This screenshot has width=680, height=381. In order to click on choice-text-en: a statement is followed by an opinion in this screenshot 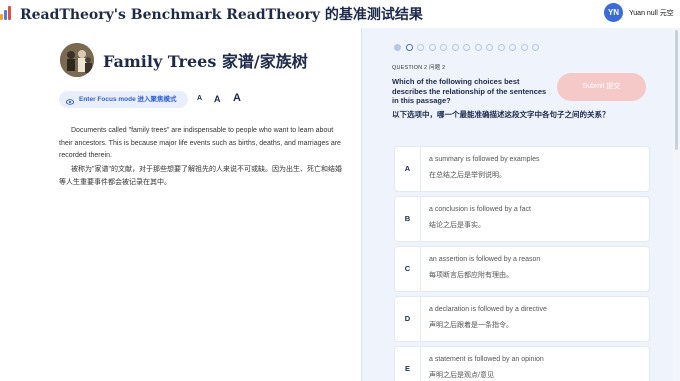, I will do `click(486, 359)`.